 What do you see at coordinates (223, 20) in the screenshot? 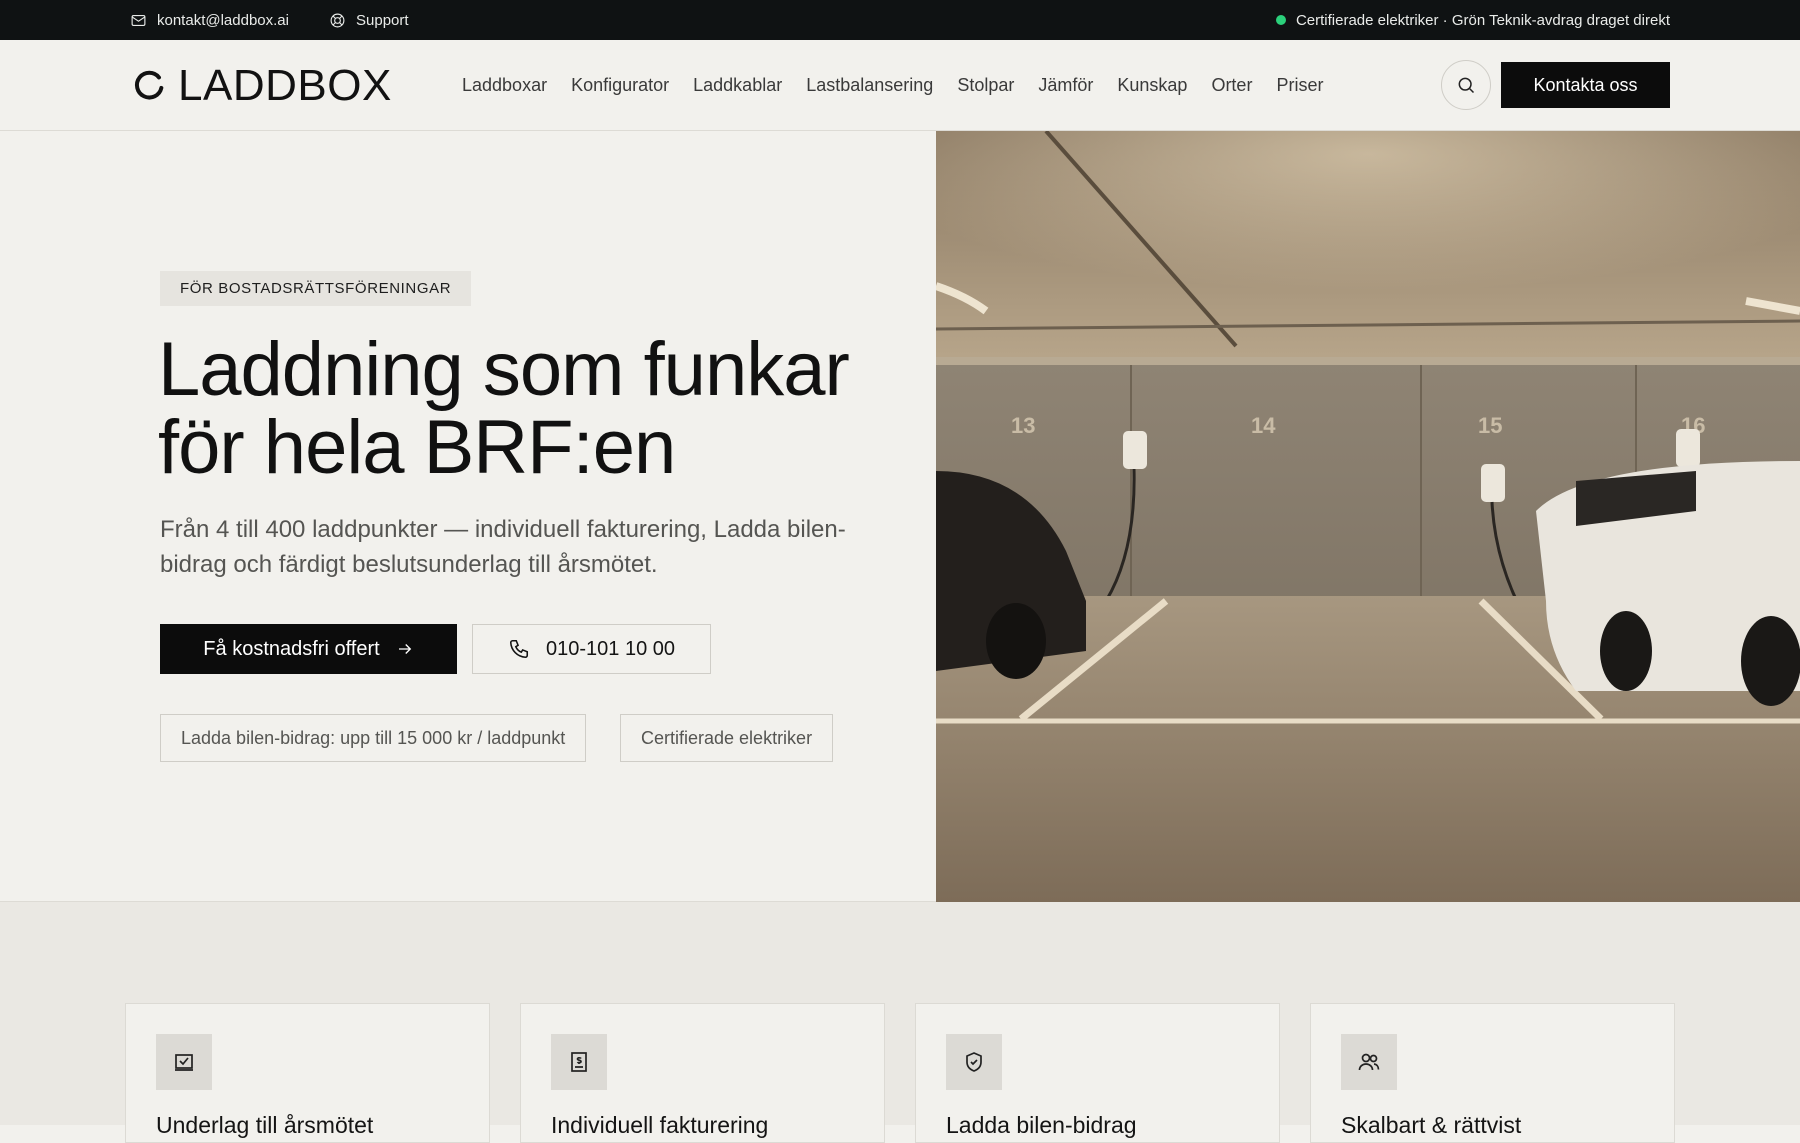
I see `email-text: kontakt@laddbox.ai` at bounding box center [223, 20].